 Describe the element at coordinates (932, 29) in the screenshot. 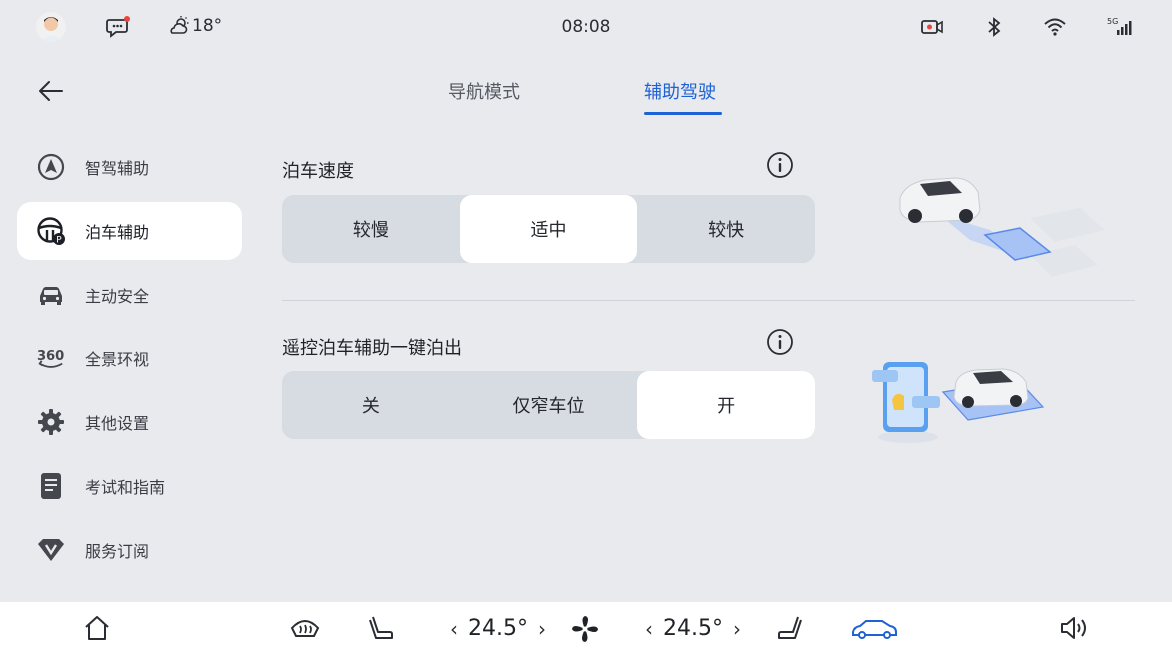

I see `dashcam-icon` at that location.